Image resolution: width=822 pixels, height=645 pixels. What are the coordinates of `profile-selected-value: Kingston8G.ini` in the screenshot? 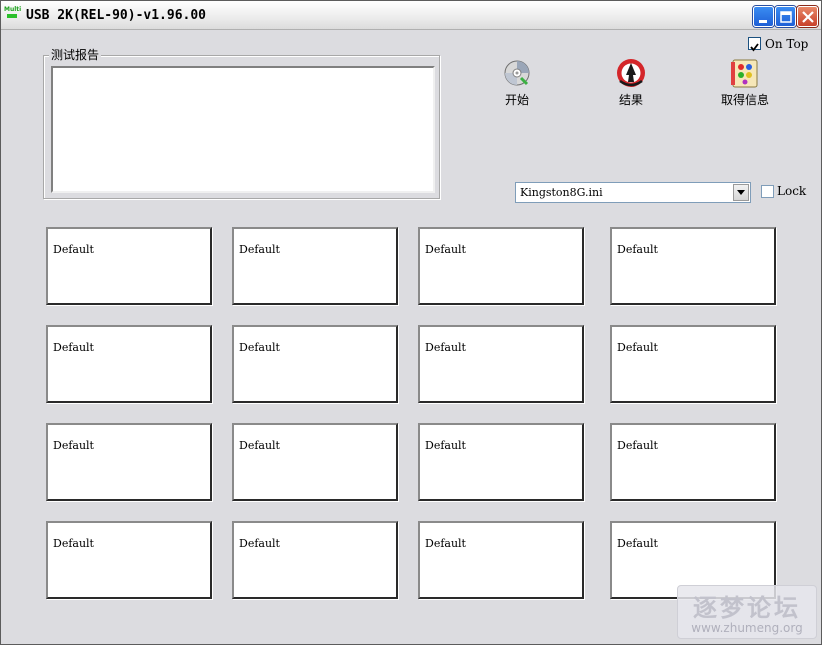 It's located at (561, 192).